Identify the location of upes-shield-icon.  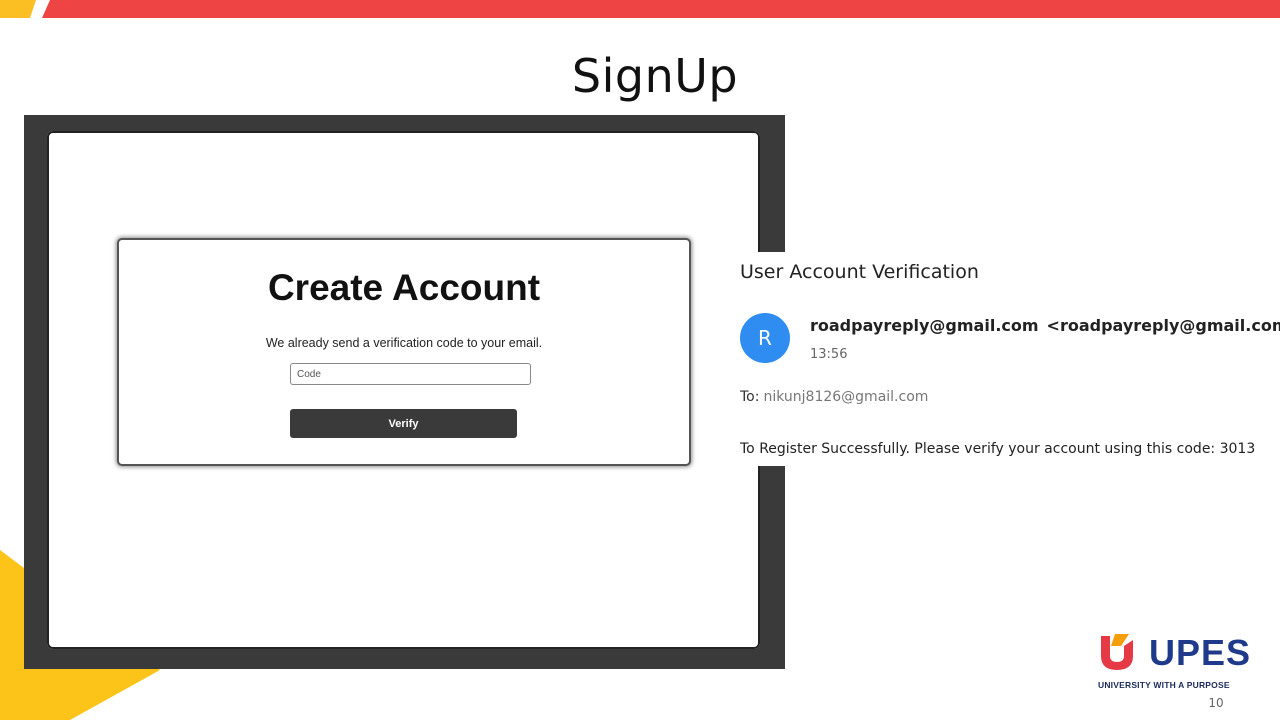
(1117, 652).